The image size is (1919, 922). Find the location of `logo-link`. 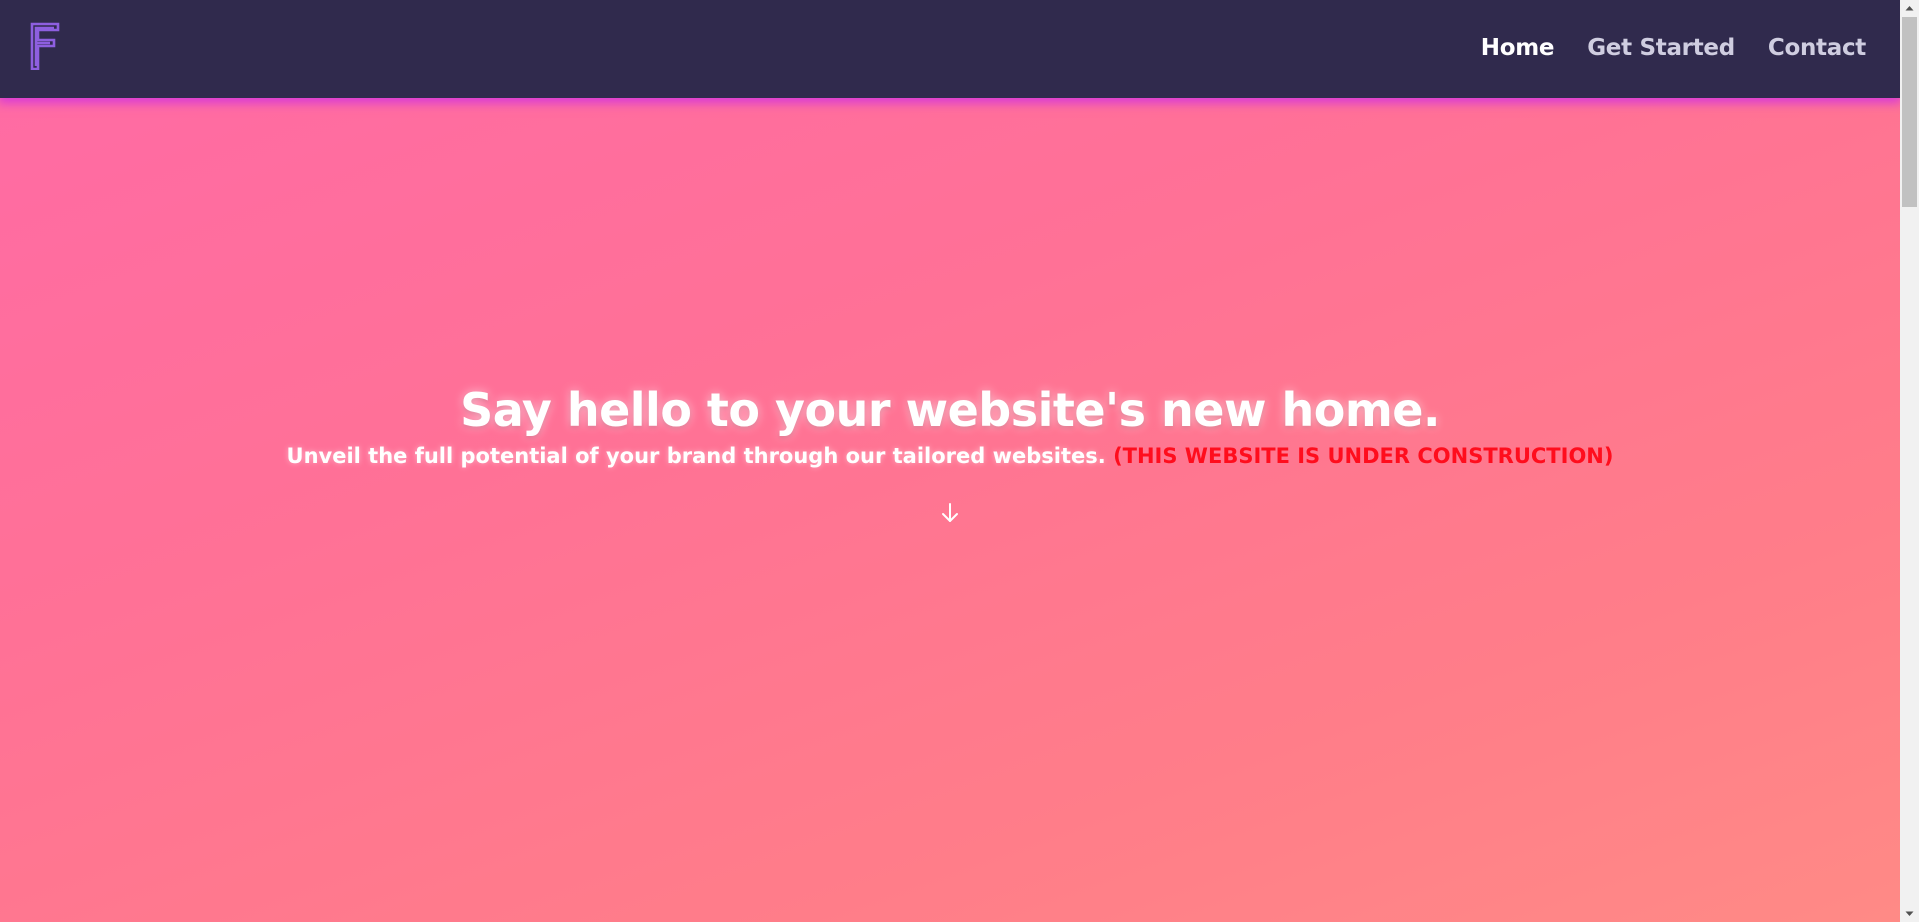

logo-link is located at coordinates (45, 46).